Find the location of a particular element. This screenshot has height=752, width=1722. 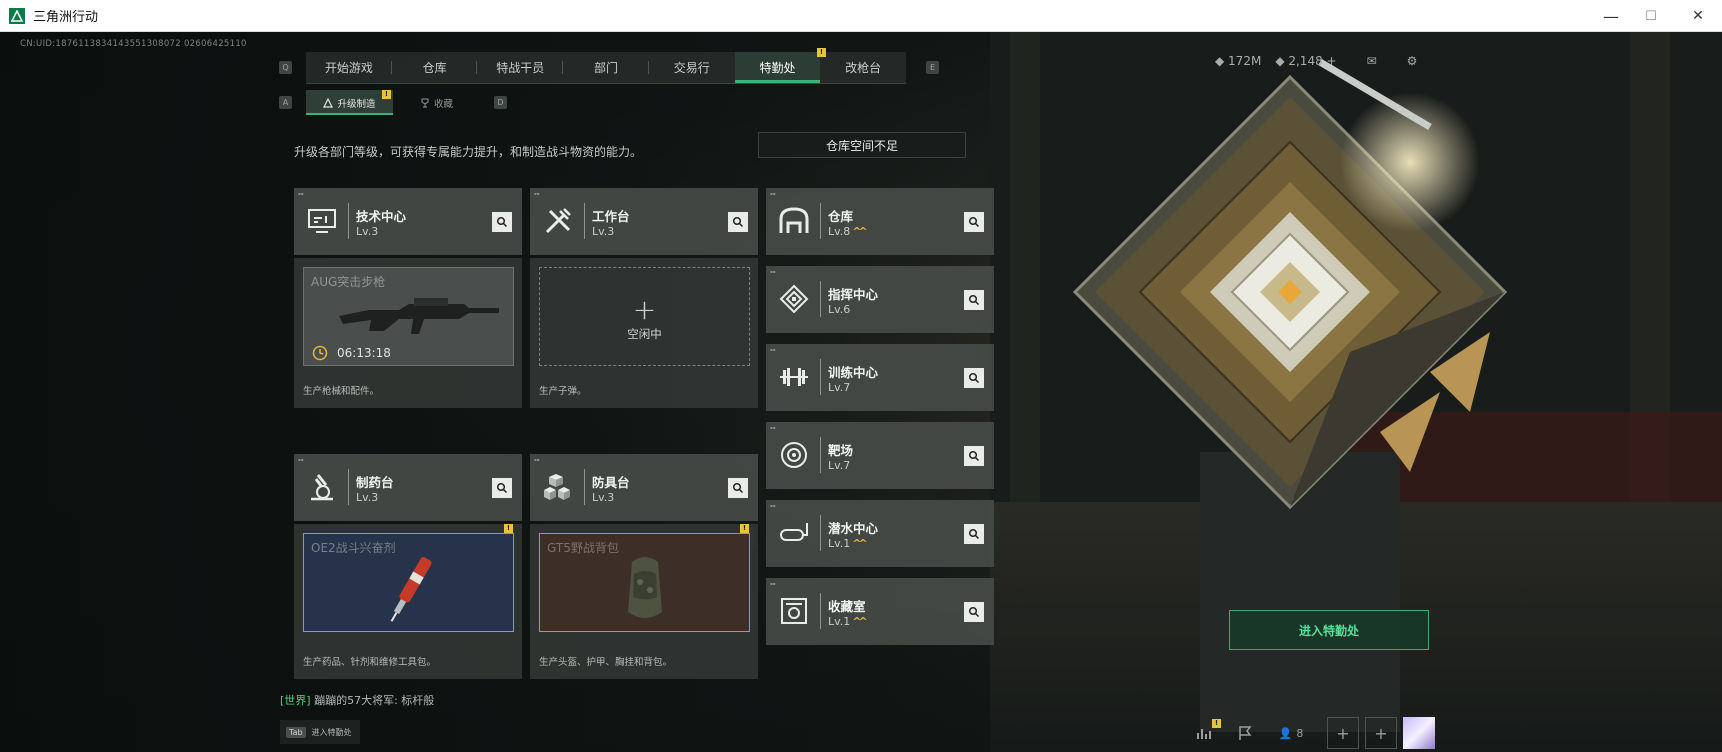

facility-level: Lv.1 ^^ is located at coordinates (848, 543).